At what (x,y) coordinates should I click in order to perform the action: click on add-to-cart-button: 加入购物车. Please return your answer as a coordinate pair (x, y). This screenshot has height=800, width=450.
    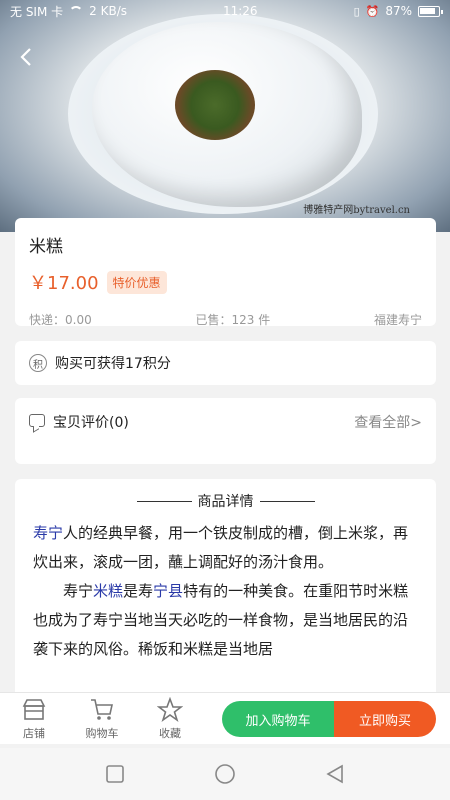
    Looking at the image, I should click on (278, 719).